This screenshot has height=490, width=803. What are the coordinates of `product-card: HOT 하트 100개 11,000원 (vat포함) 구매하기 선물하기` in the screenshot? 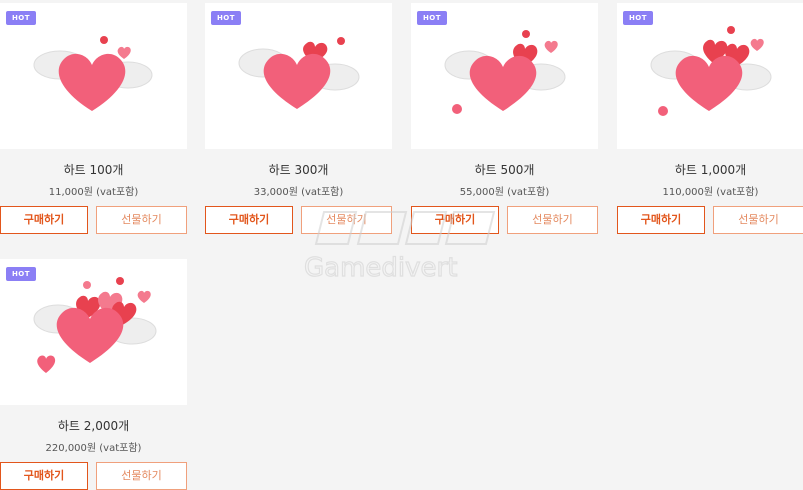 It's located at (93, 123).